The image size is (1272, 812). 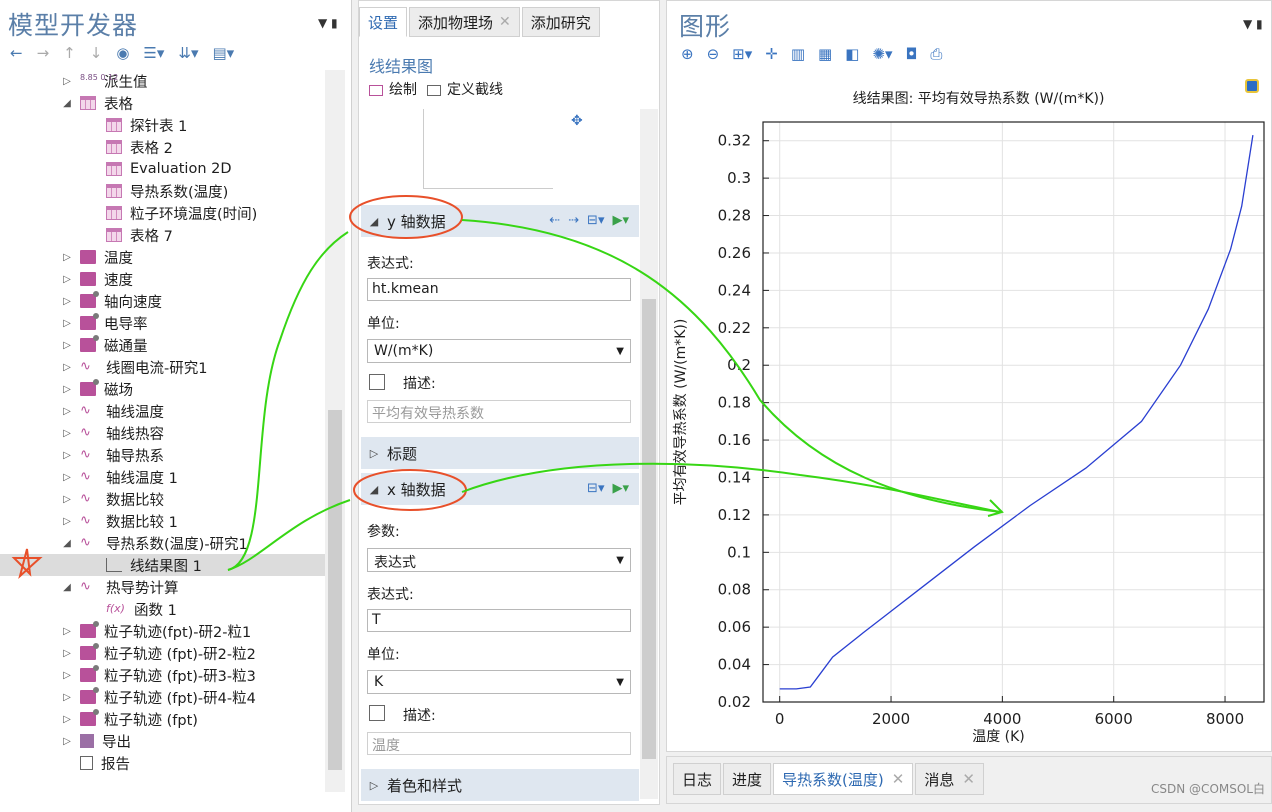 I want to click on forward-arrow-icon: →, so click(x=43, y=53).